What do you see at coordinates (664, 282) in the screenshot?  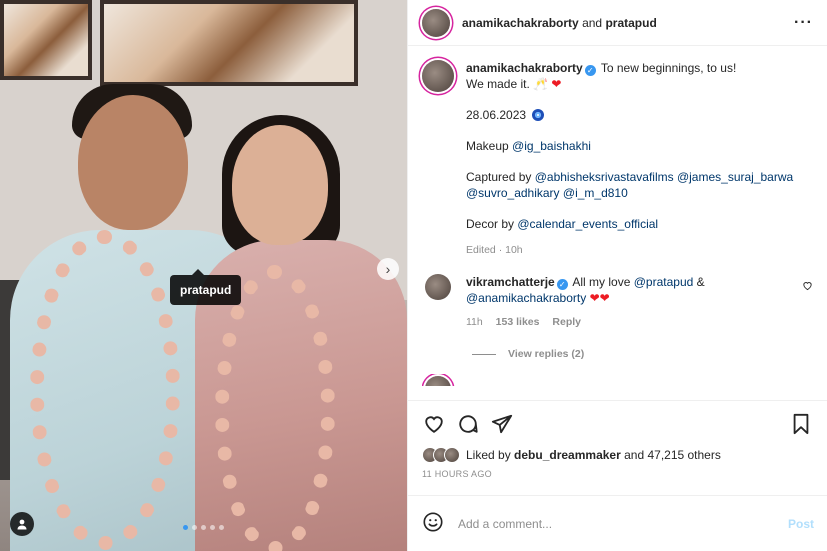 I see `comment-mention-1: @pratapud` at bounding box center [664, 282].